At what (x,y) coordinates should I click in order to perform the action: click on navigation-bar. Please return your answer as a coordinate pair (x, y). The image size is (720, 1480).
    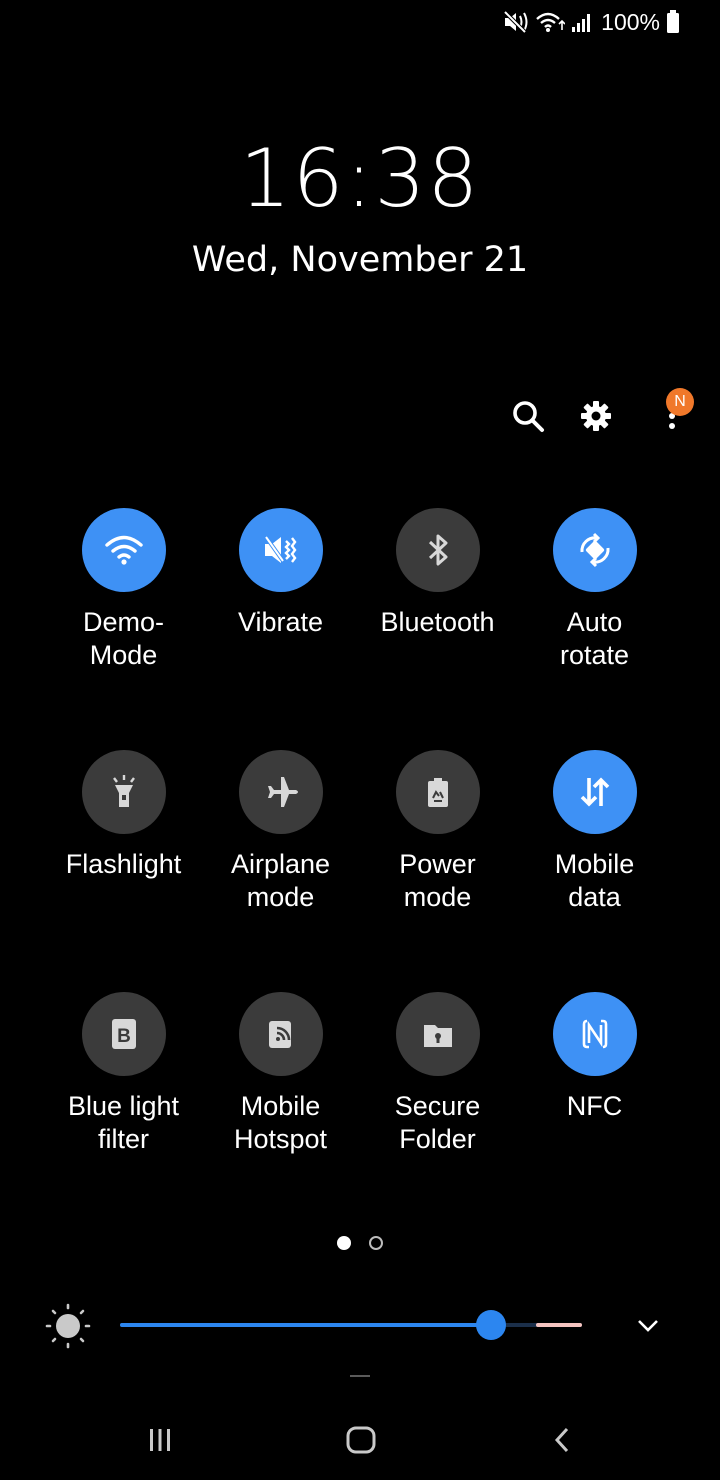
    Looking at the image, I should click on (360, 1435).